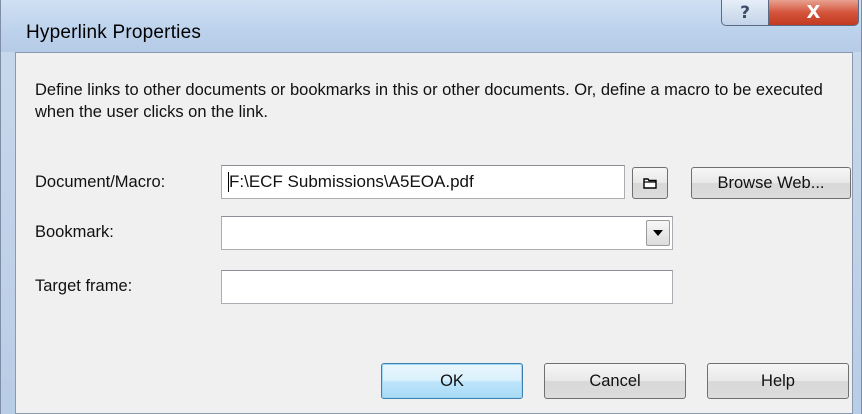  Describe the element at coordinates (615, 381) in the screenshot. I see `cancel-button: Cancel` at that location.